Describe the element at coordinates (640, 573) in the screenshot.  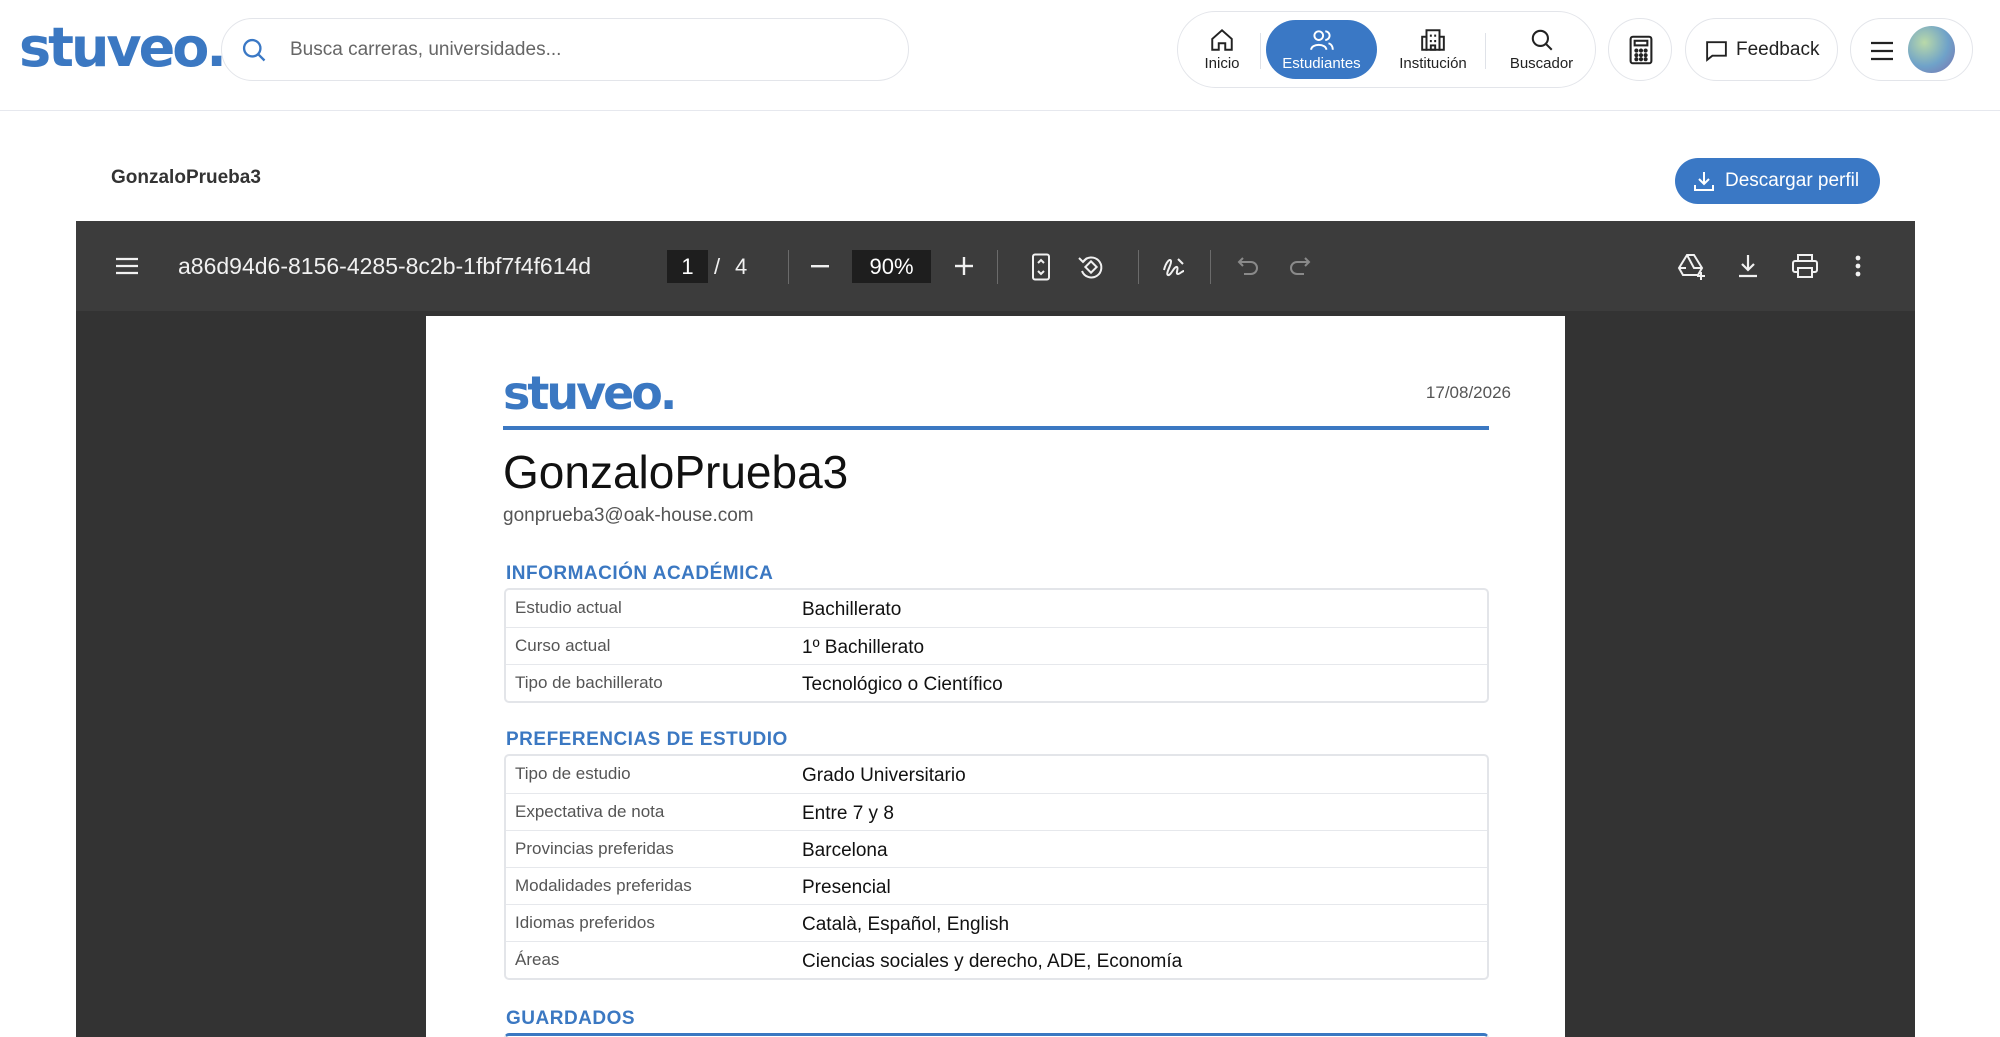
I see `section-academic-title: INFORMACIÓN ACADÉMICA` at that location.